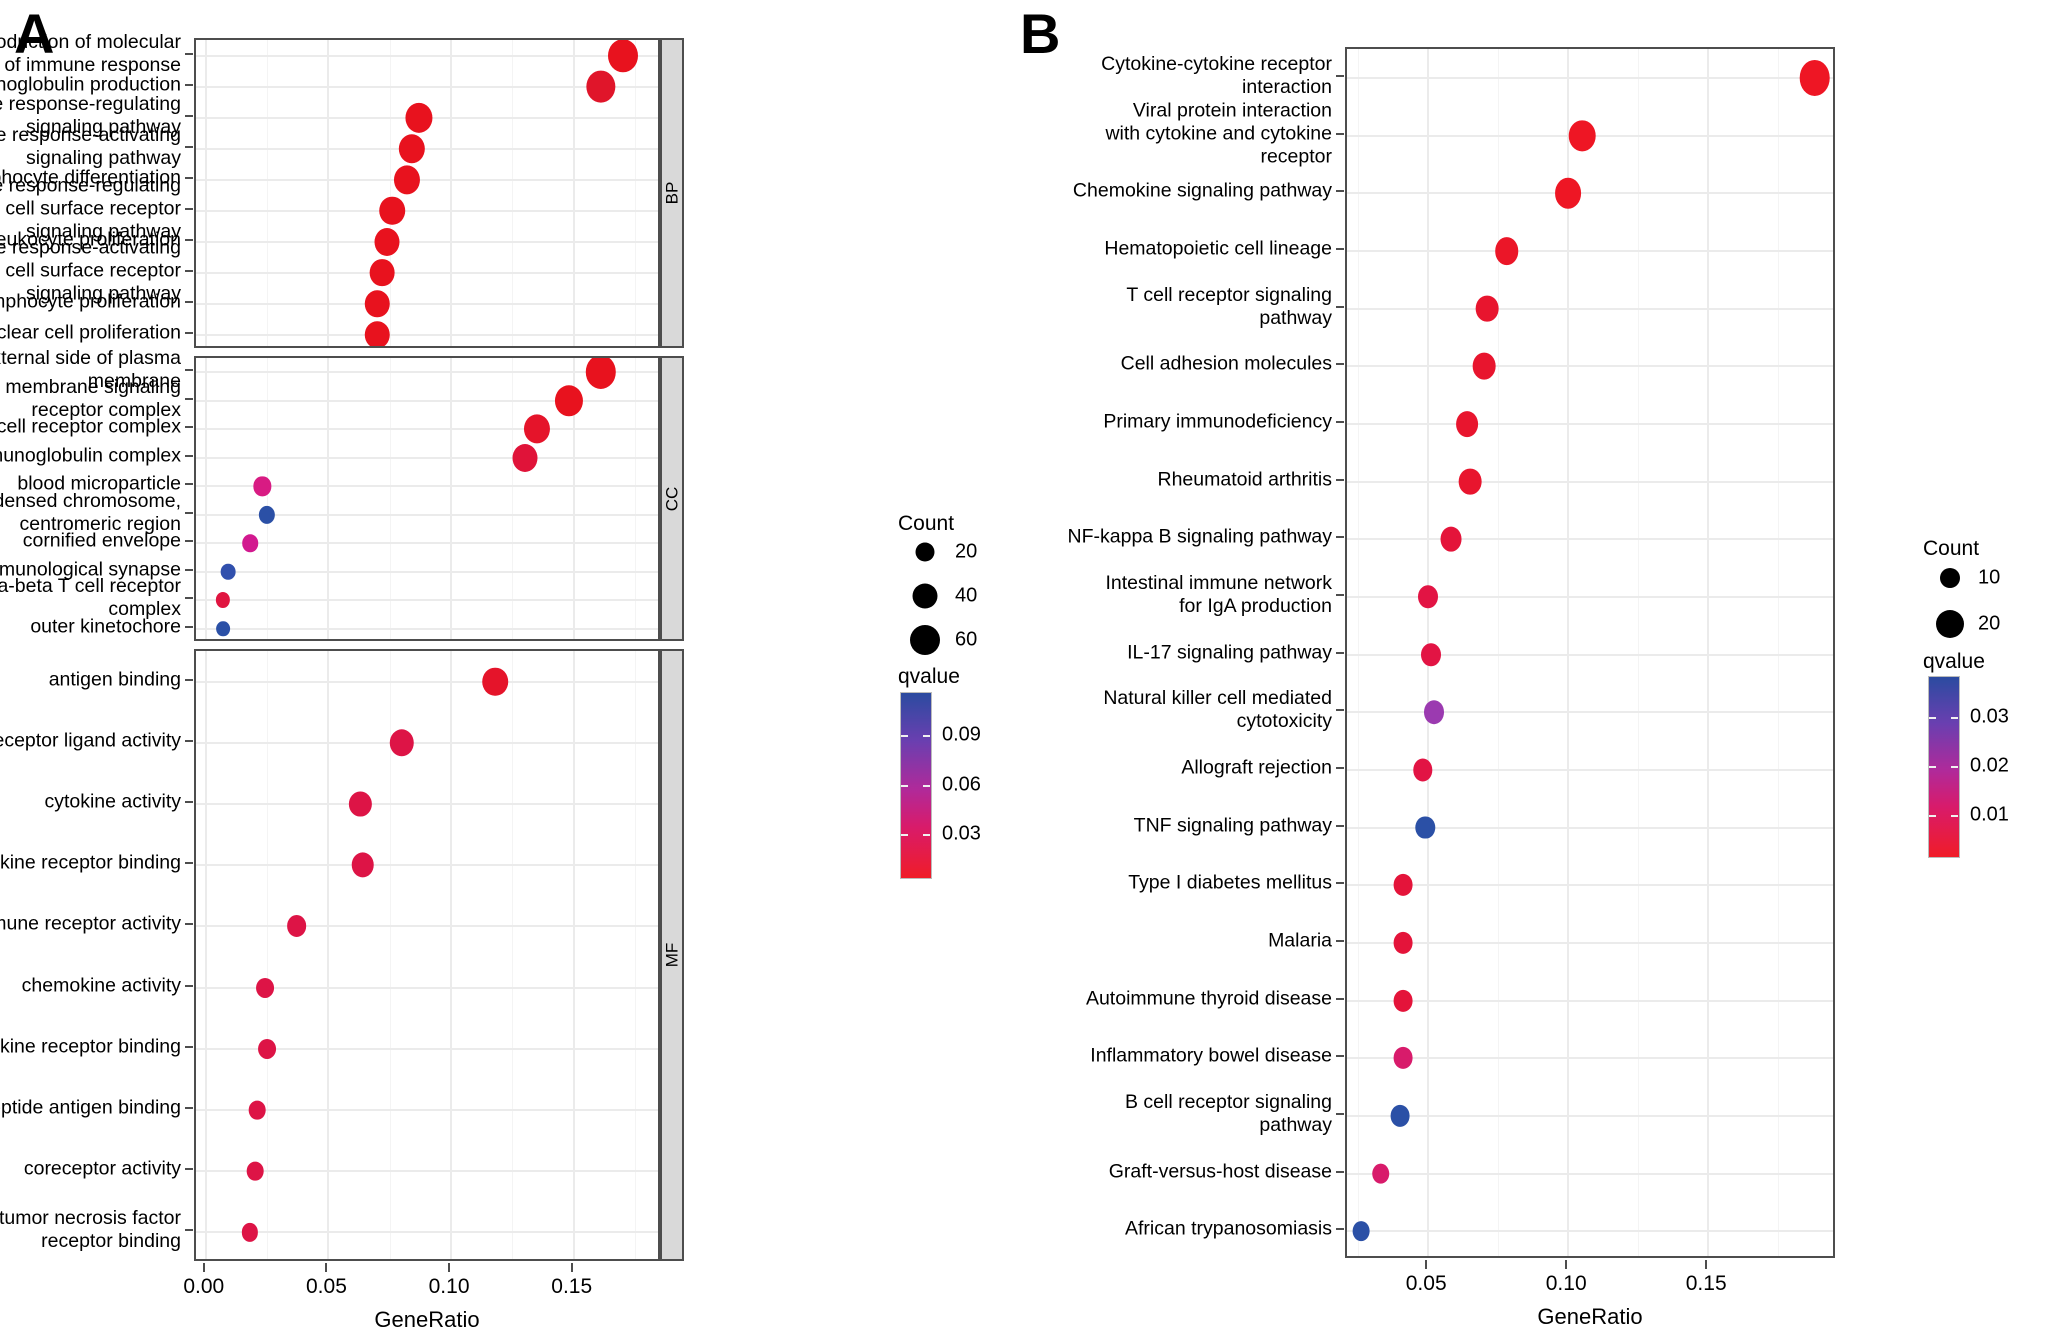 The width and height of the screenshot is (2050, 1333). Describe the element at coordinates (1229, 306) in the screenshot. I see `y-axis-label: T cell receptor signaling pathway` at that location.